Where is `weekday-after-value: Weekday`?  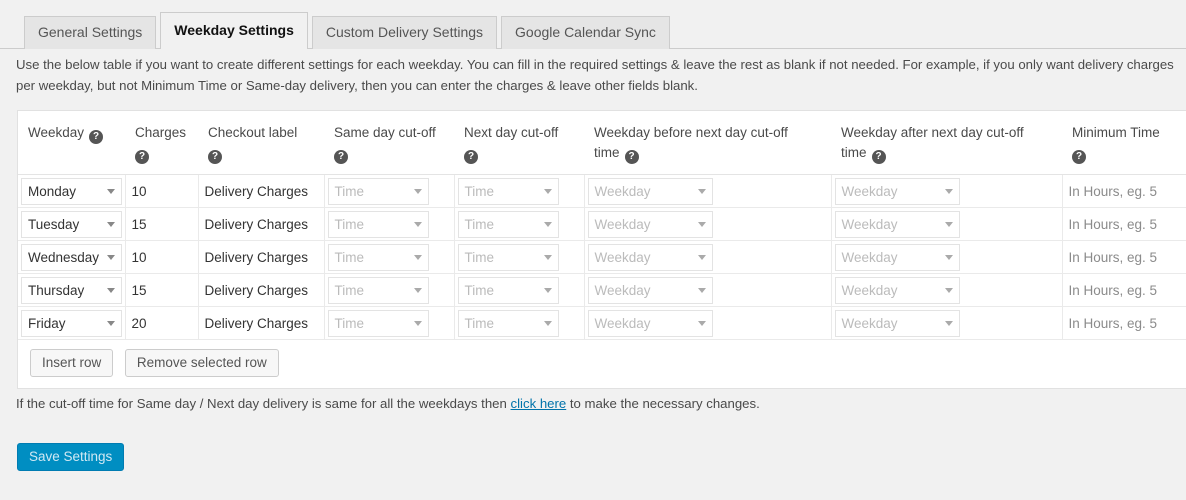
weekday-after-value: Weekday is located at coordinates (869, 191).